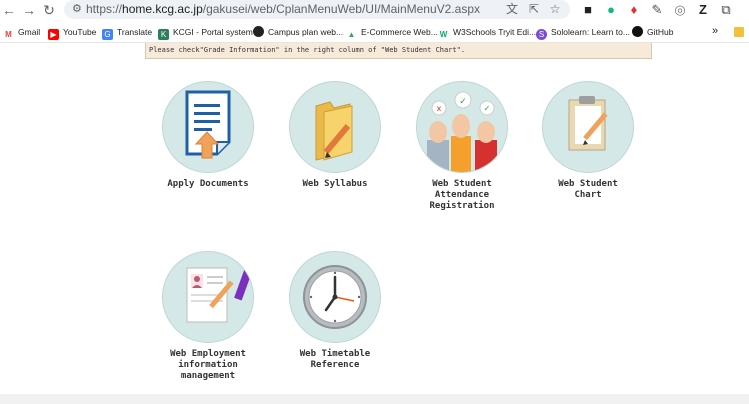  I want to click on ecommerce-icon: ▲, so click(351, 34).